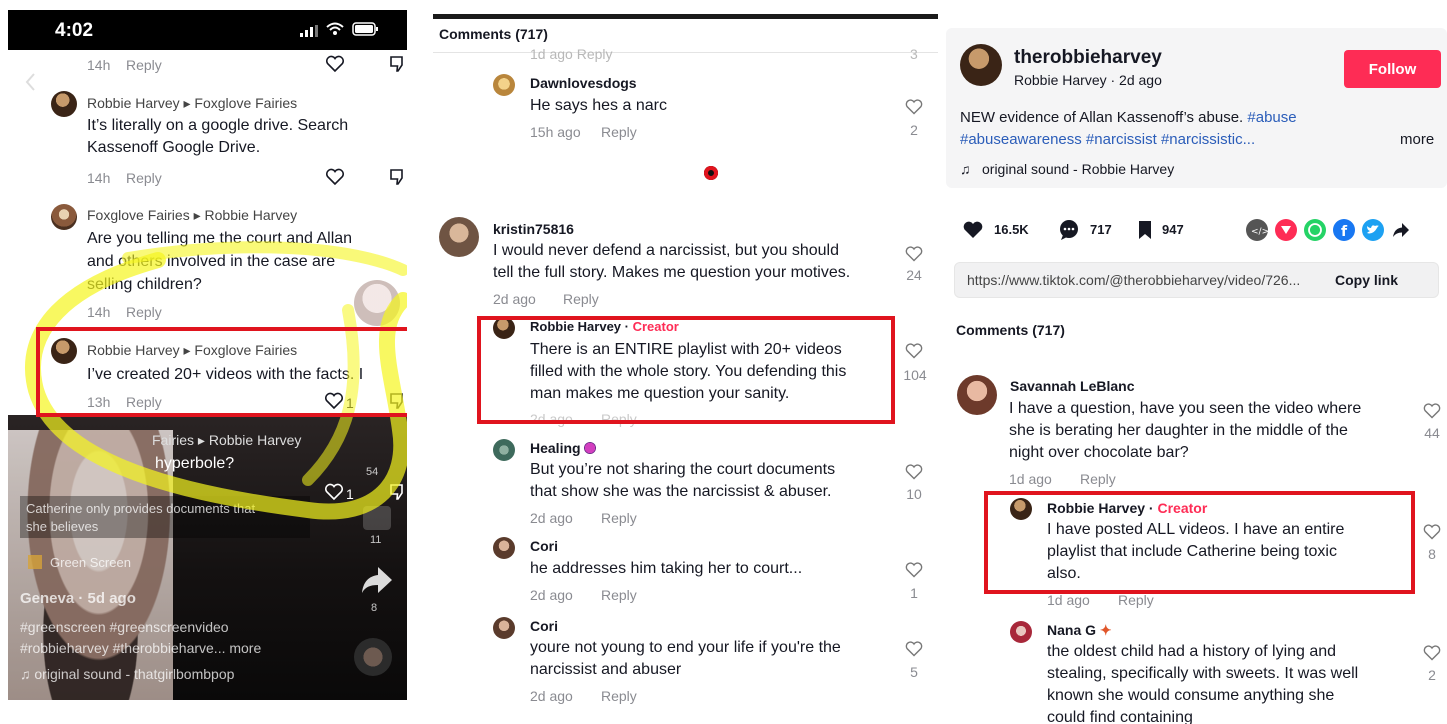  I want to click on comments-header: Comments (717), so click(493, 34).